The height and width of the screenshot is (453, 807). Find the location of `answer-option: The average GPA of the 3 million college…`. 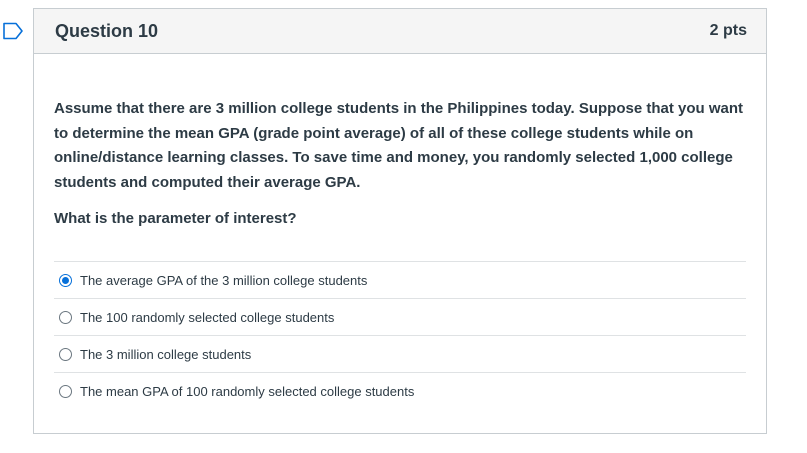

answer-option: The average GPA of the 3 million college… is located at coordinates (400, 280).